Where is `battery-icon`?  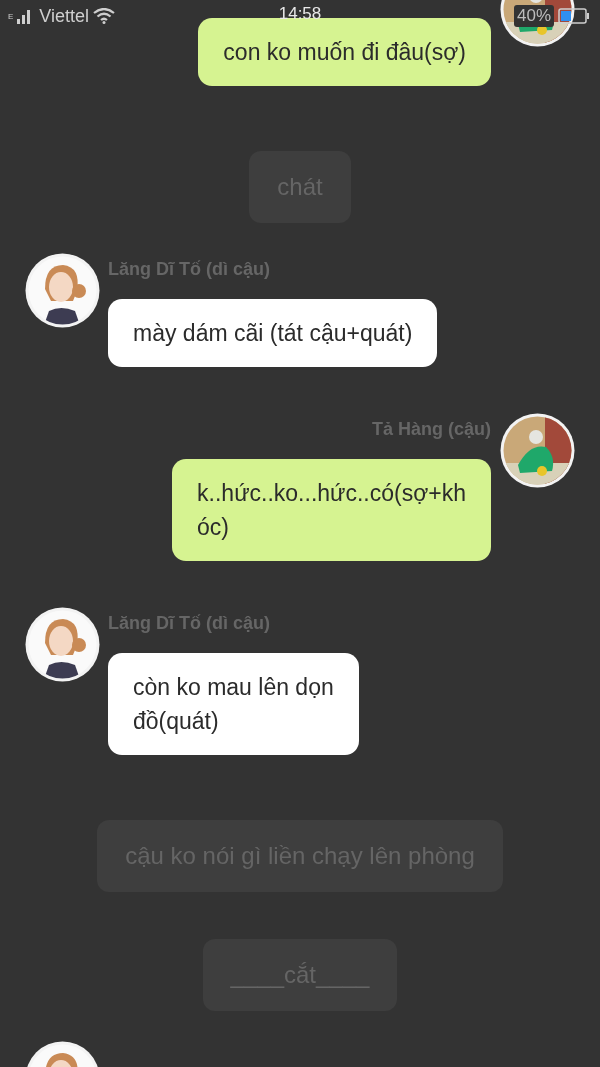 battery-icon is located at coordinates (574, 16).